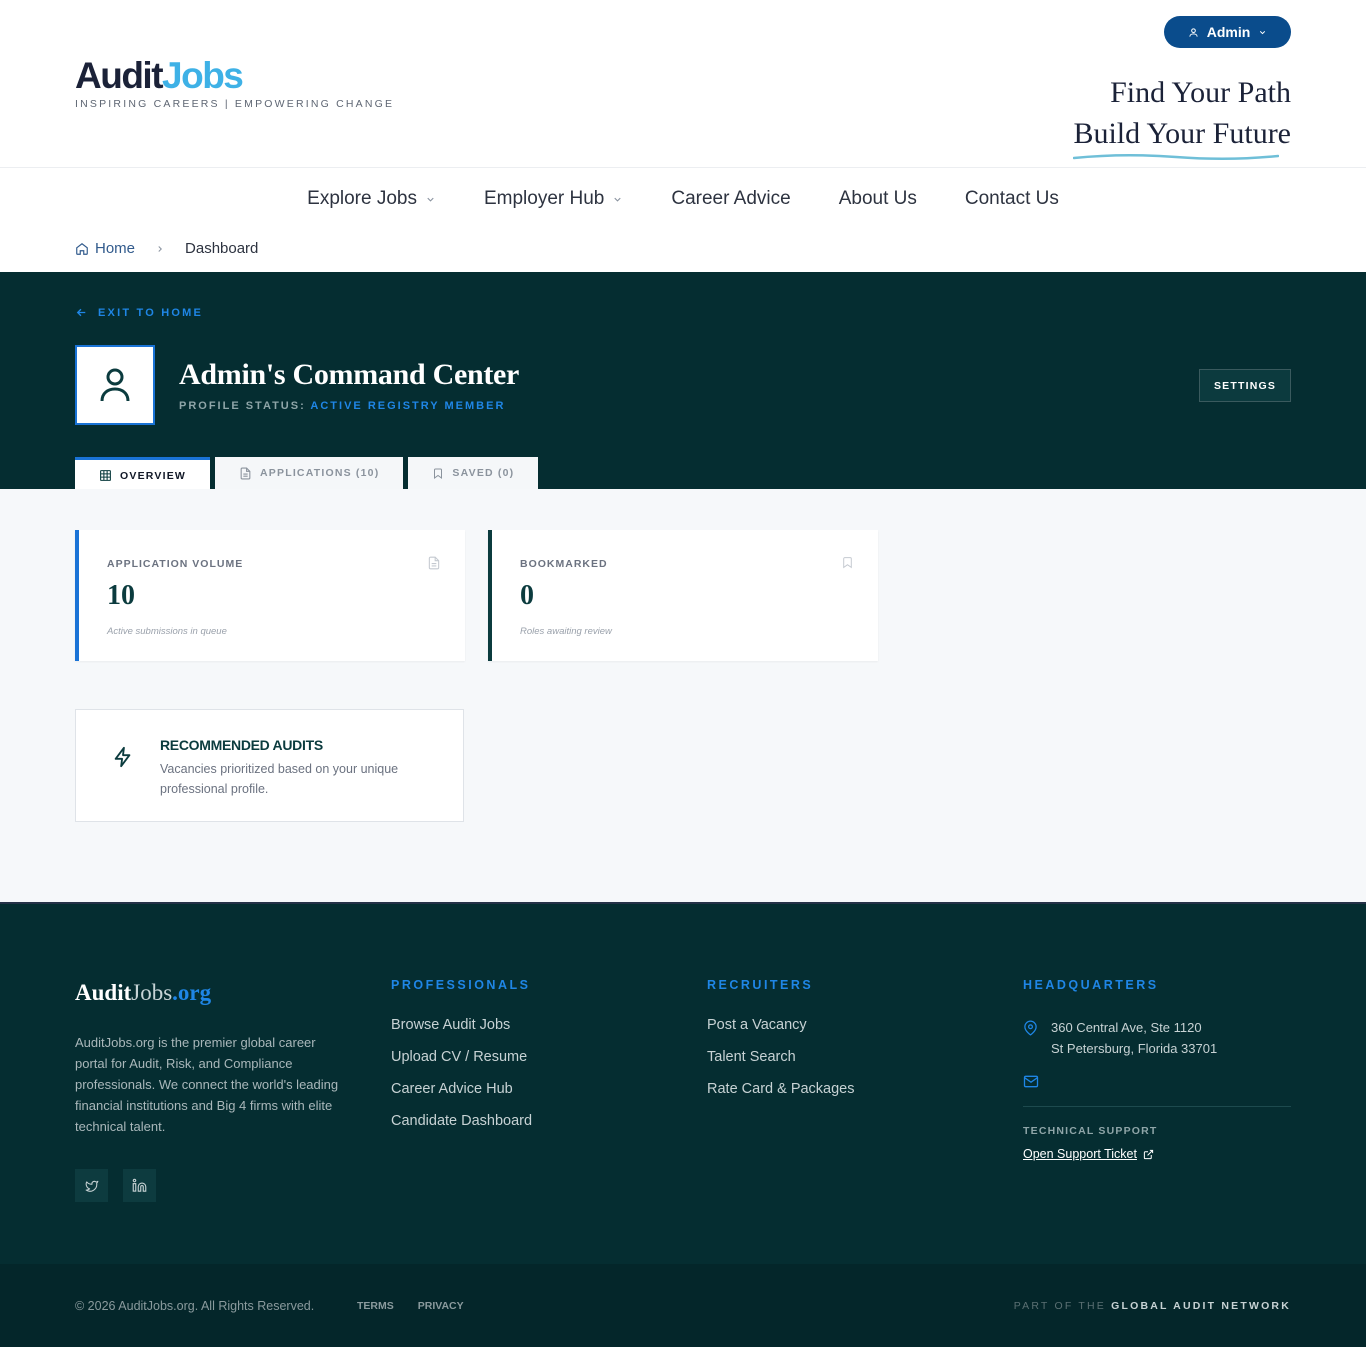 The height and width of the screenshot is (1347, 1366). I want to click on footer-link-upload-cv: Upload CV / Resume, so click(461, 1057).